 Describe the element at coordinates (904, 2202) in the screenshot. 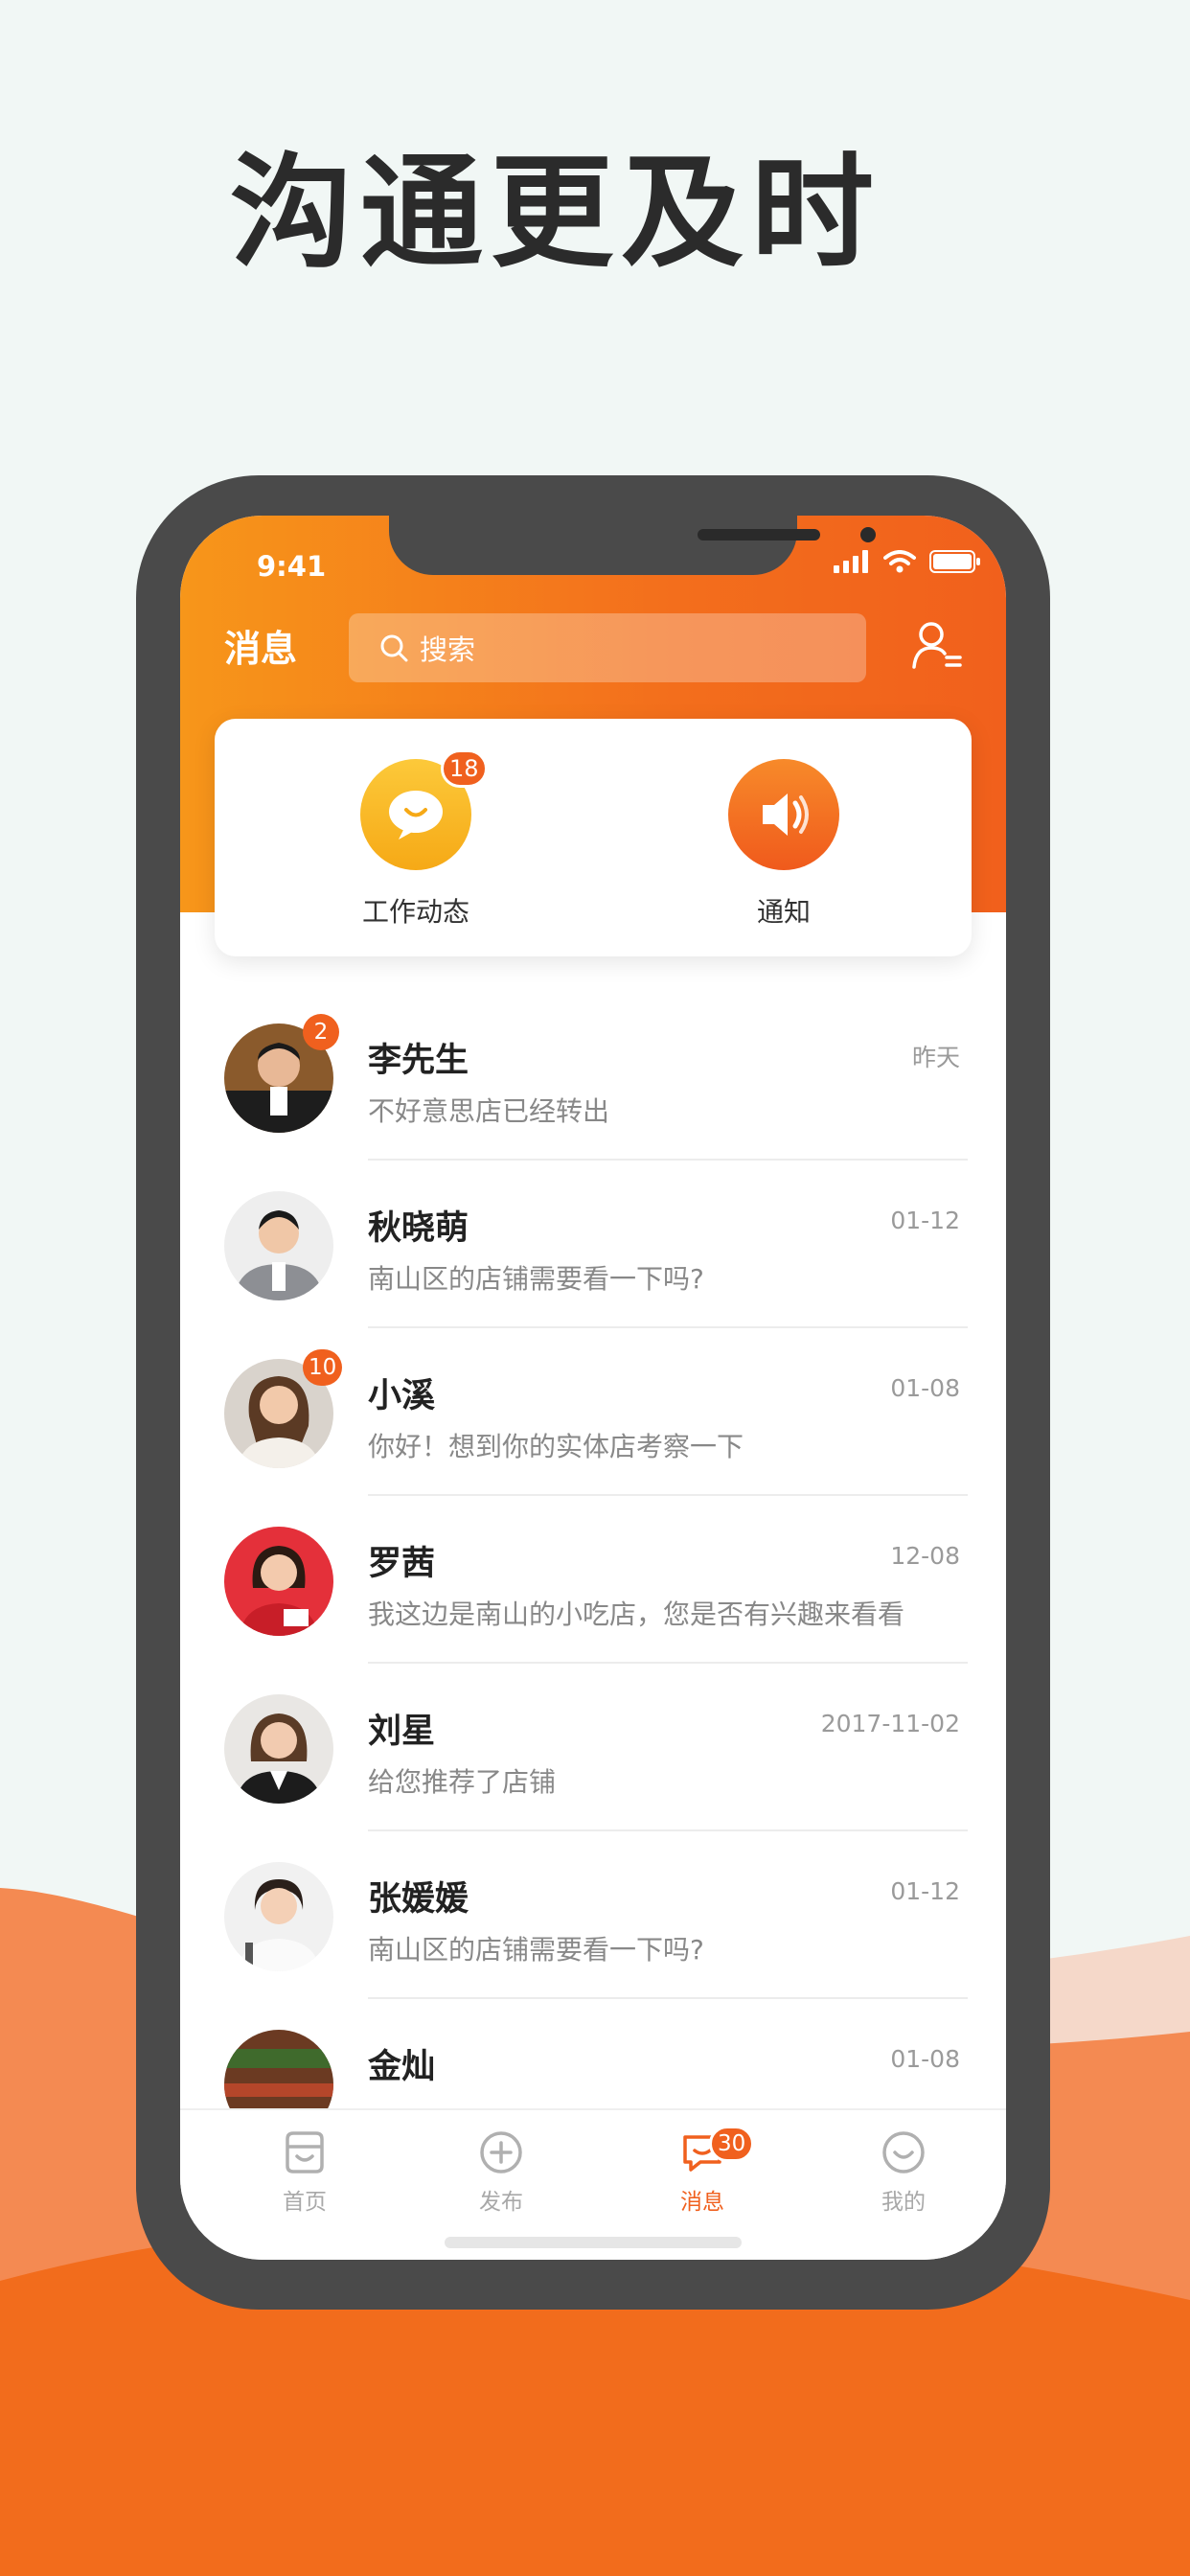

I see `tab-label: 我的` at that location.